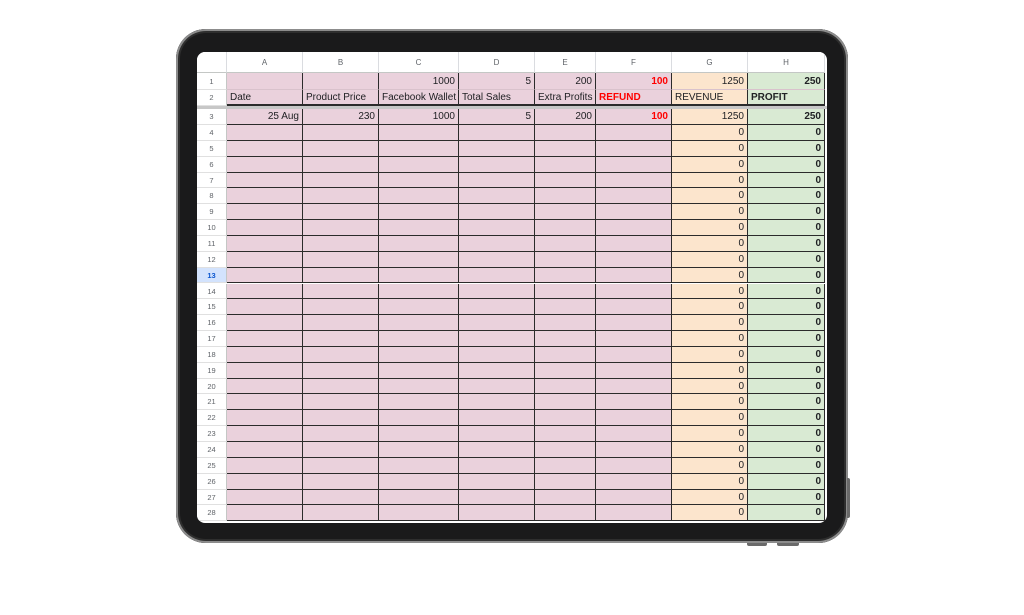 Image resolution: width=1024 pixels, height=615 pixels. I want to click on row-header-22: 22, so click(212, 418).